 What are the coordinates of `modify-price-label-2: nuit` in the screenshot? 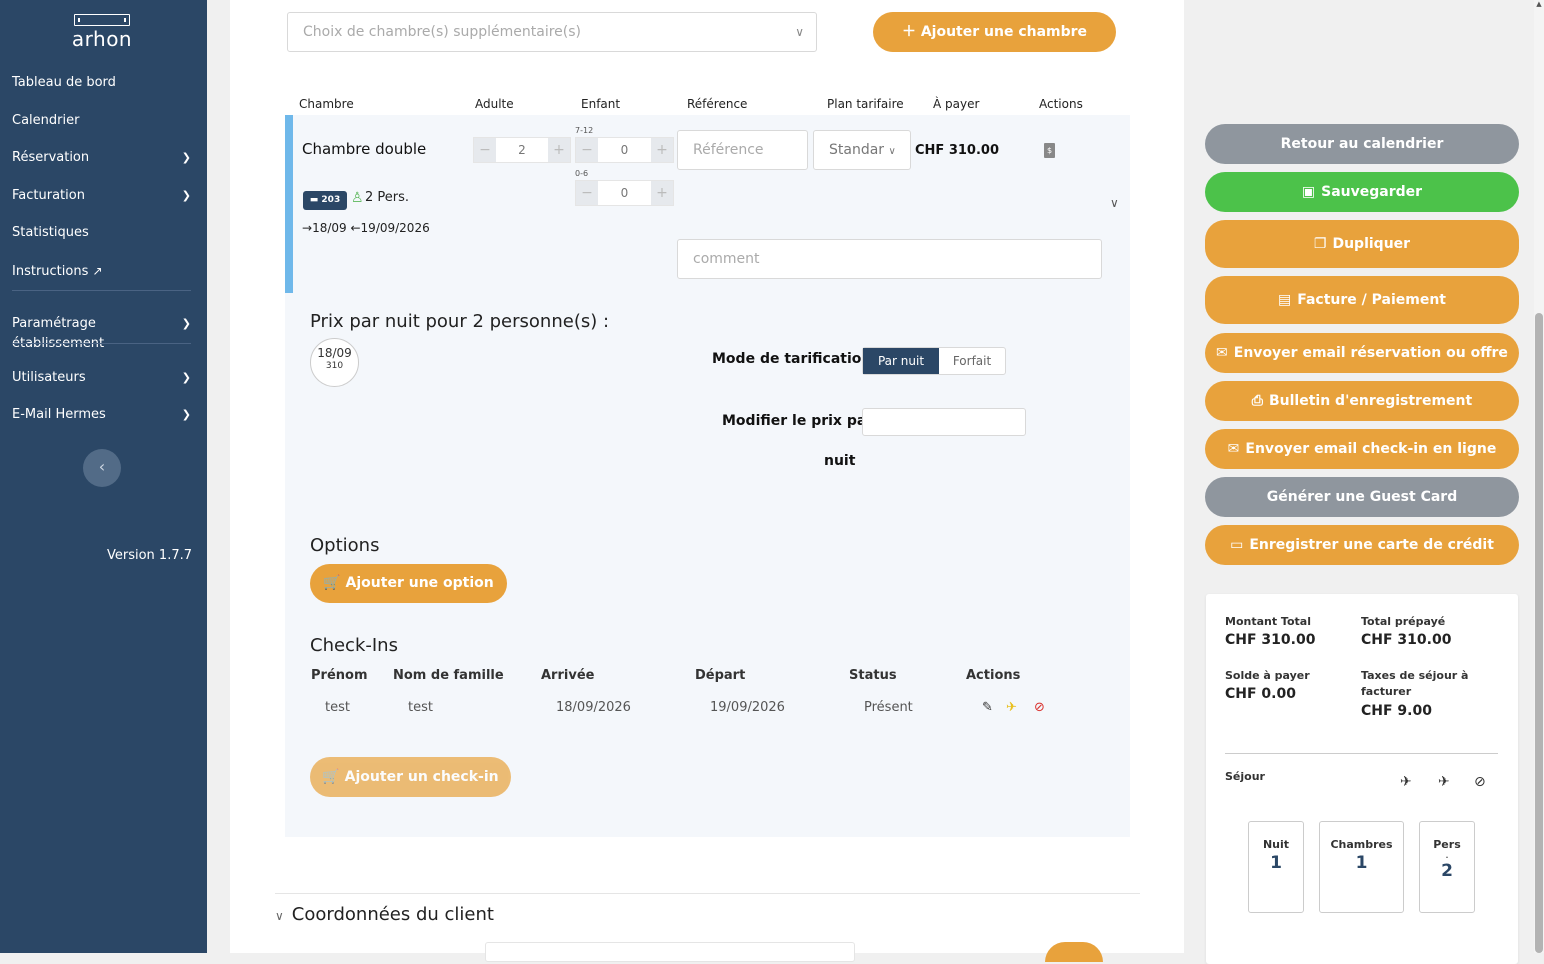 It's located at (840, 461).